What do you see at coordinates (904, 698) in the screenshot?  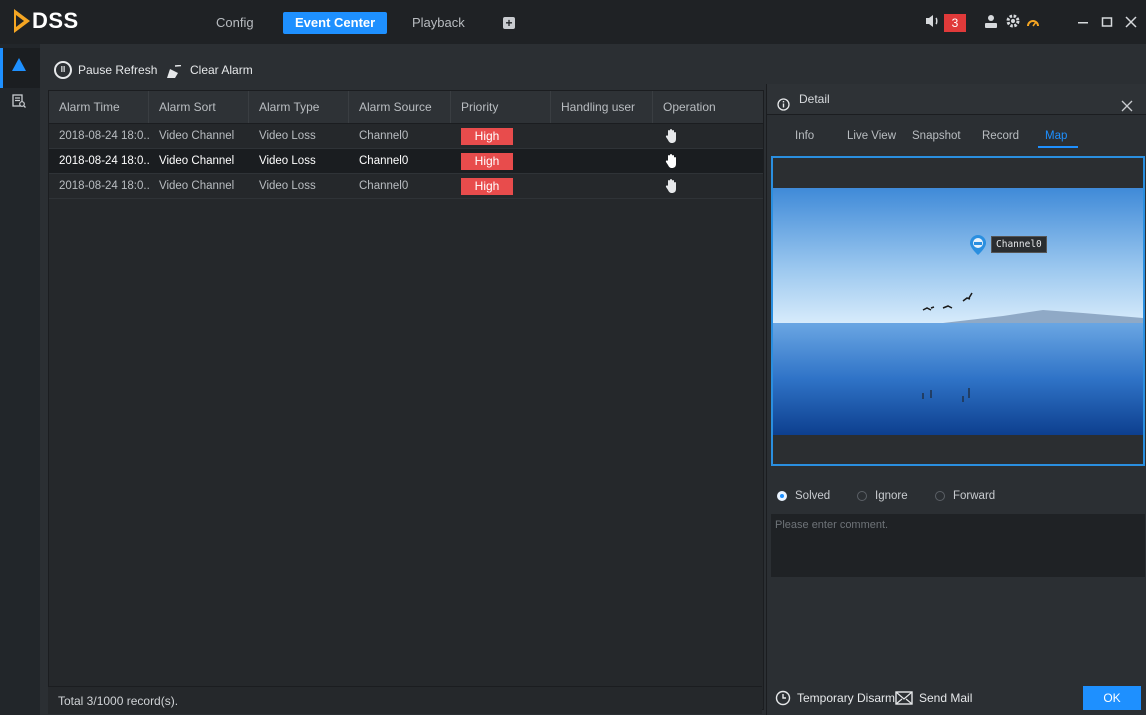 I see `mail-icon` at bounding box center [904, 698].